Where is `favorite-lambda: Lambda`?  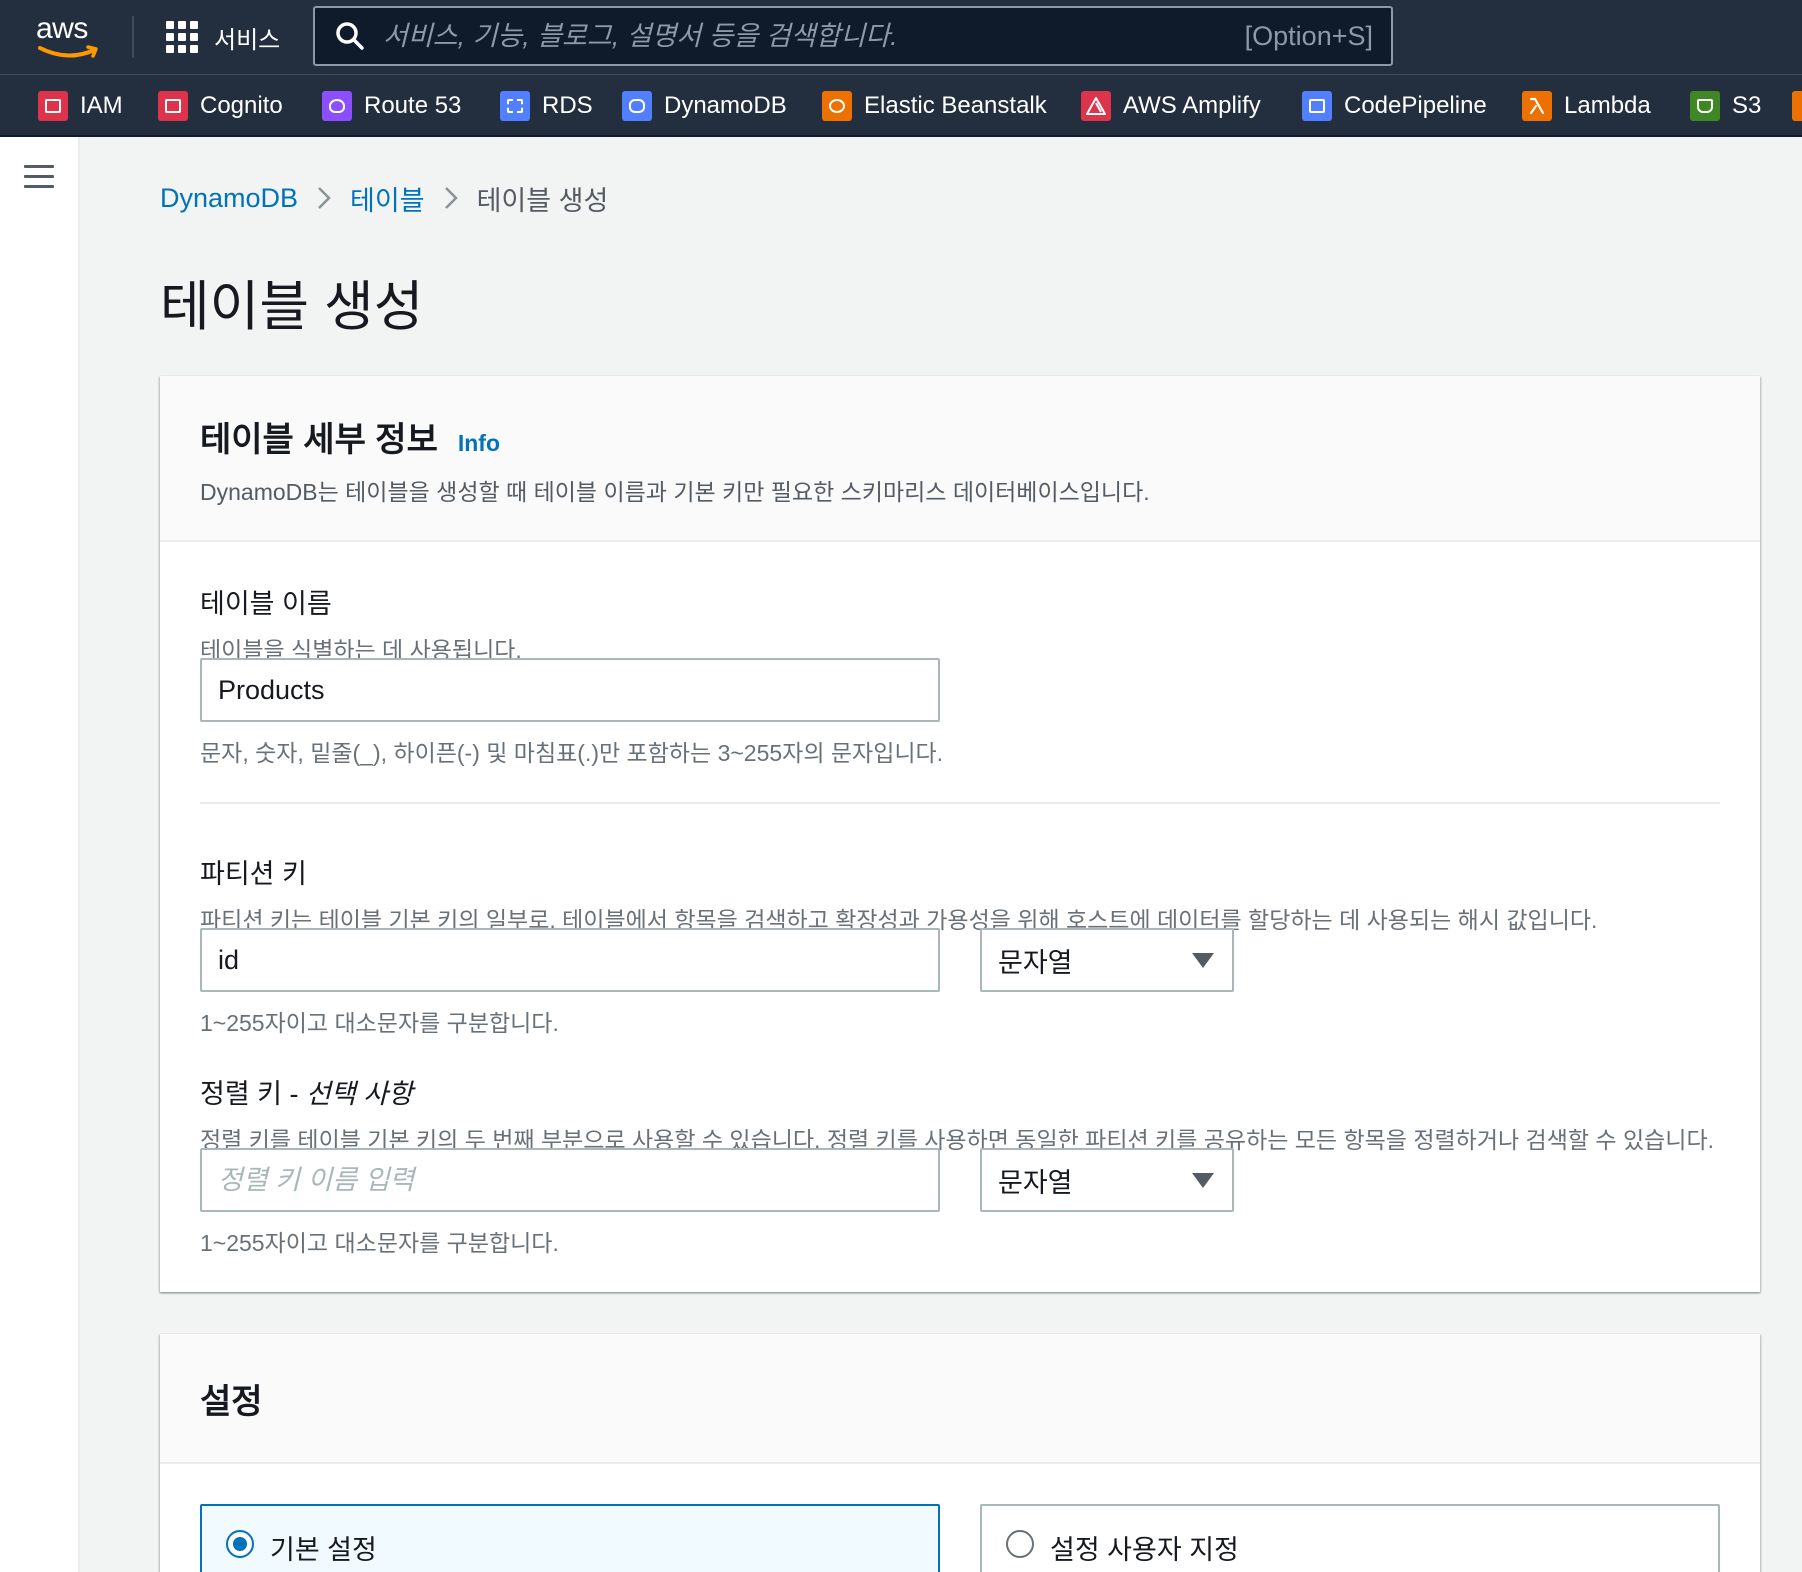
favorite-lambda: Lambda is located at coordinates (1586, 106).